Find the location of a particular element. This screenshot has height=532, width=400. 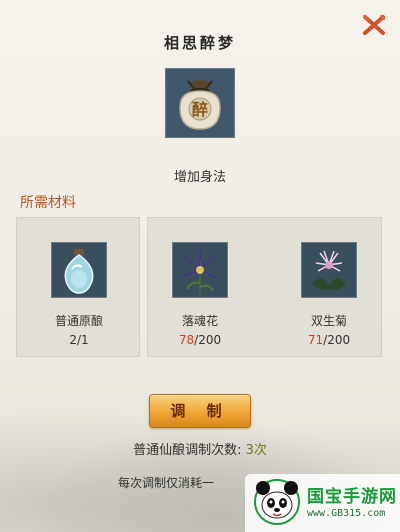

material-count: 71/200 is located at coordinates (329, 340).